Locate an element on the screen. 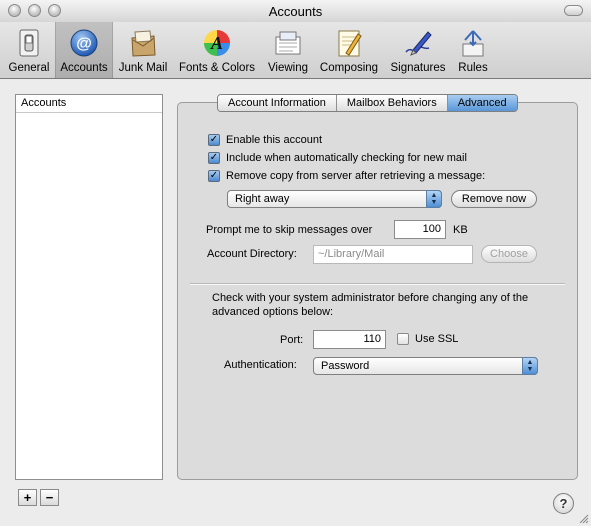  choose-button: Choose is located at coordinates (509, 254).